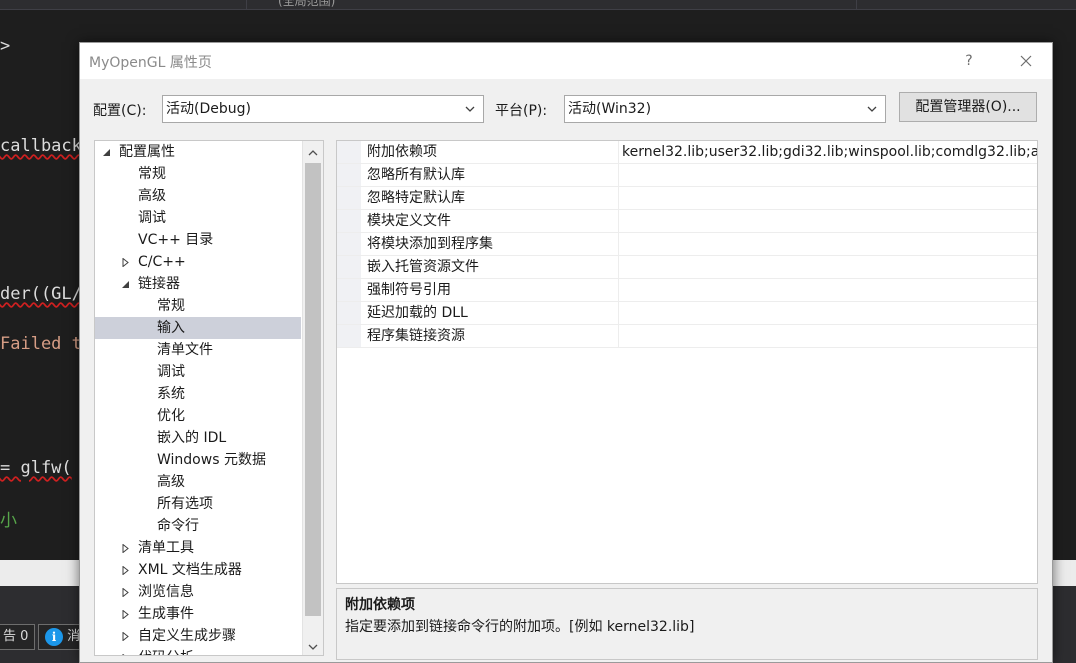 Image resolution: width=1076 pixels, height=663 pixels. I want to click on tree-item: VC++ 目录, so click(198, 240).